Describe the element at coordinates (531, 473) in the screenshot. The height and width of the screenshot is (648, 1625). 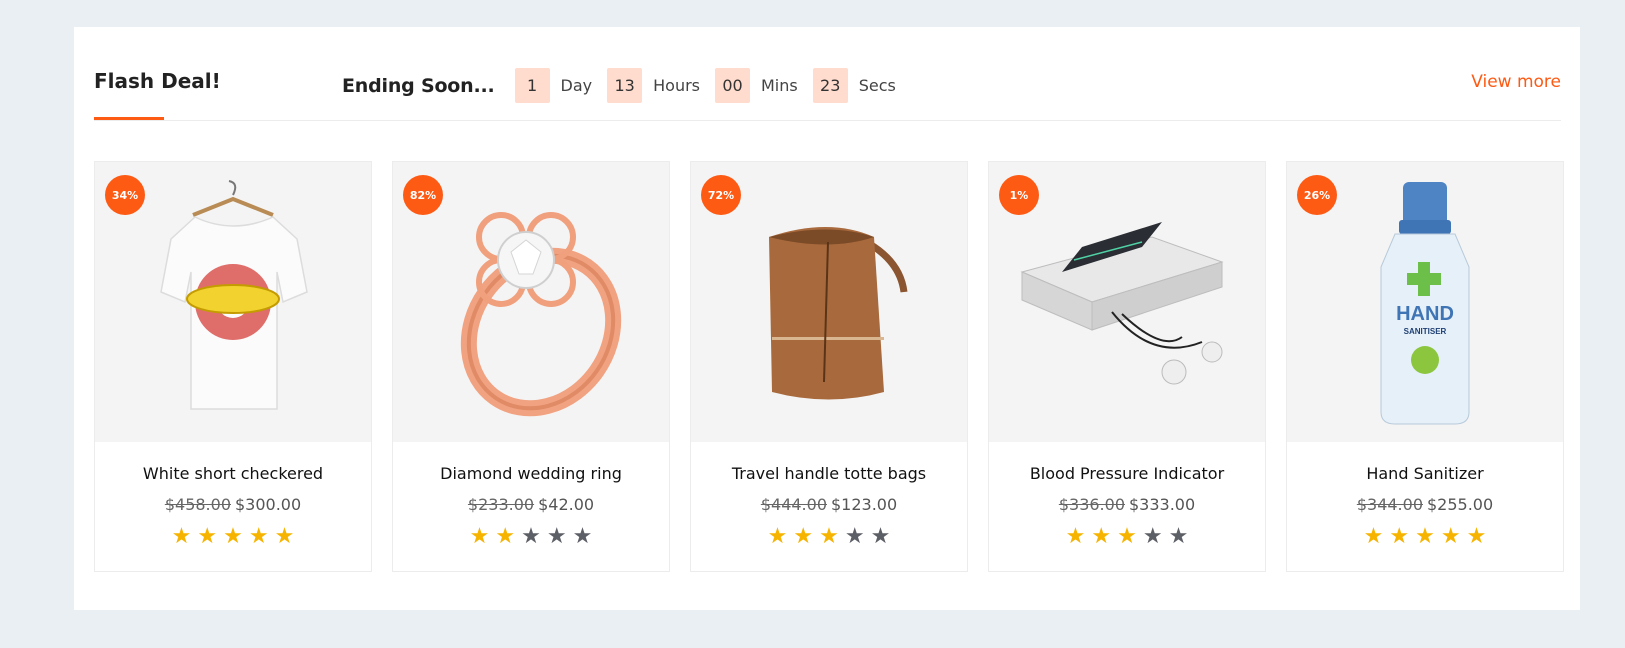
I see `product-name: Diamond wedding ring` at that location.